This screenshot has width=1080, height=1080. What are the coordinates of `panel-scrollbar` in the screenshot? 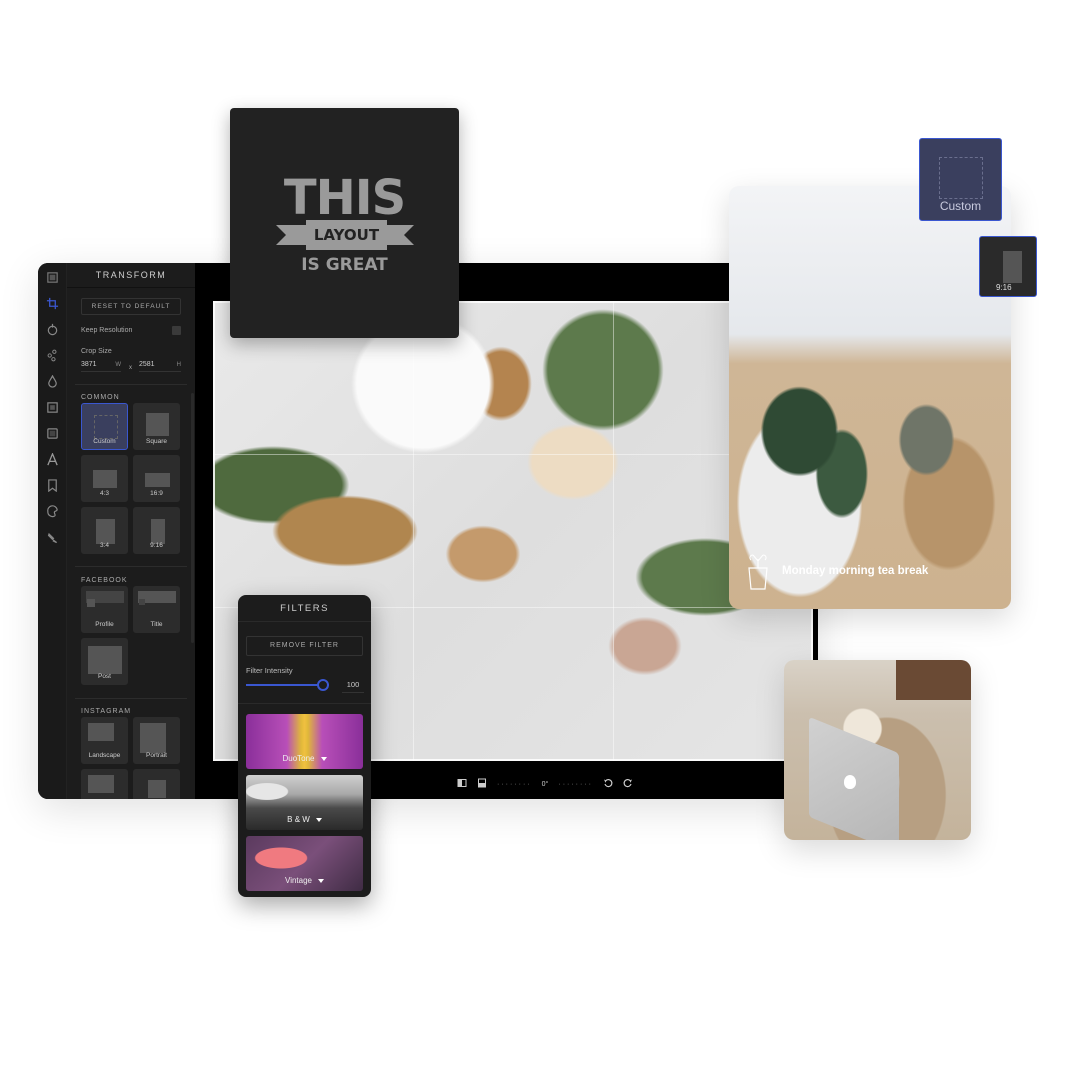 It's located at (192, 518).